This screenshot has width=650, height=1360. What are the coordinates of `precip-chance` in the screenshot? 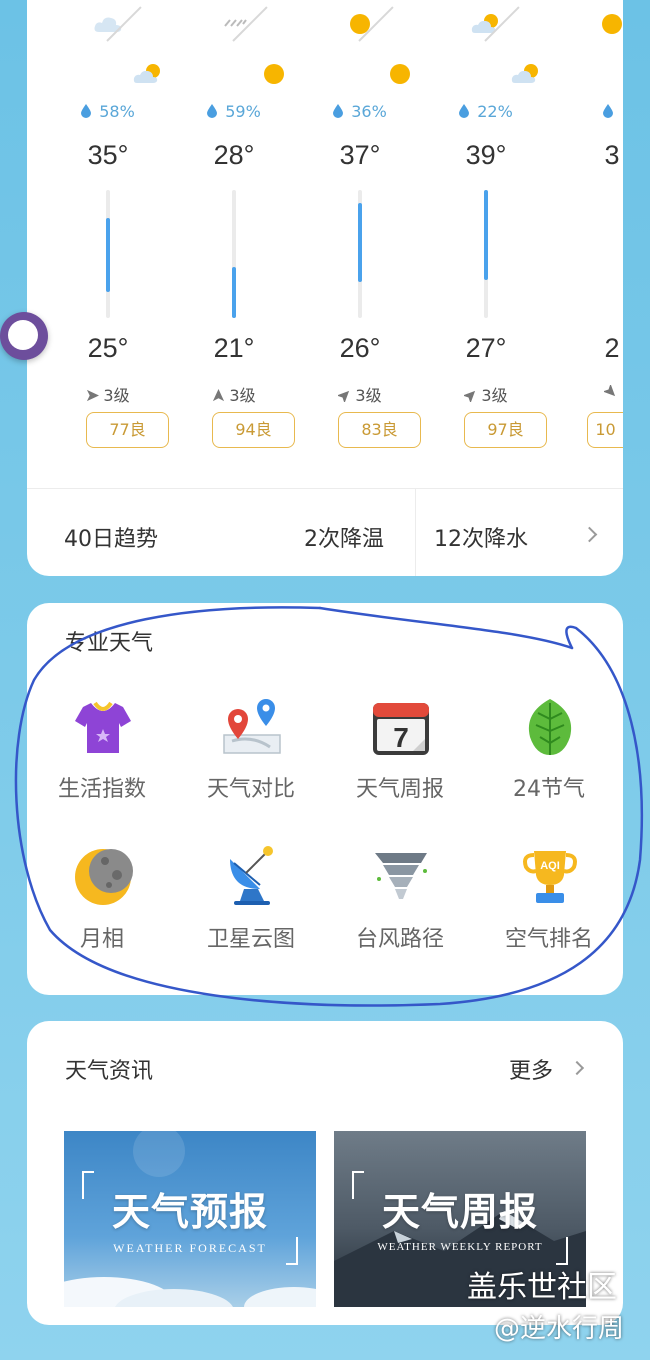 It's located at (586, 114).